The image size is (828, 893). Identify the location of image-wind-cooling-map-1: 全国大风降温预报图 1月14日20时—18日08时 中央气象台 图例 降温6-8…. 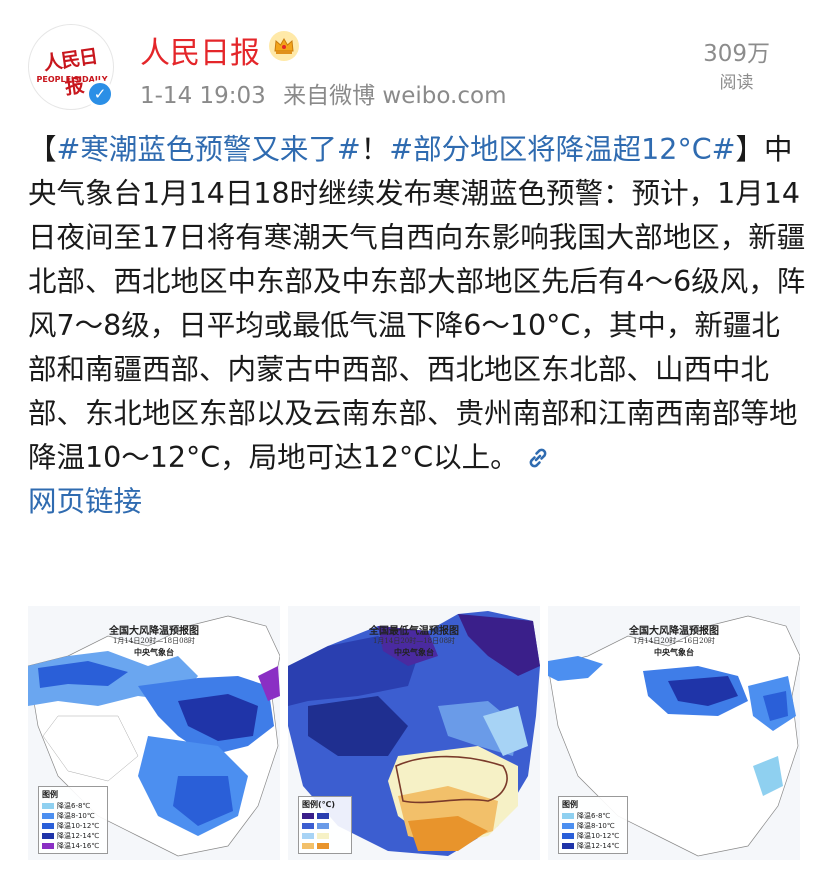
(154, 733).